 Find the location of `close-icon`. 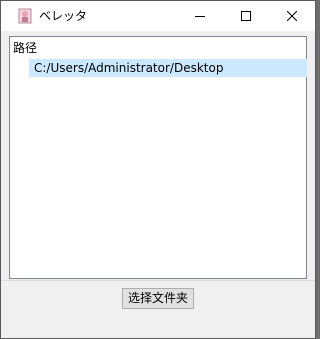

close-icon is located at coordinates (292, 16).